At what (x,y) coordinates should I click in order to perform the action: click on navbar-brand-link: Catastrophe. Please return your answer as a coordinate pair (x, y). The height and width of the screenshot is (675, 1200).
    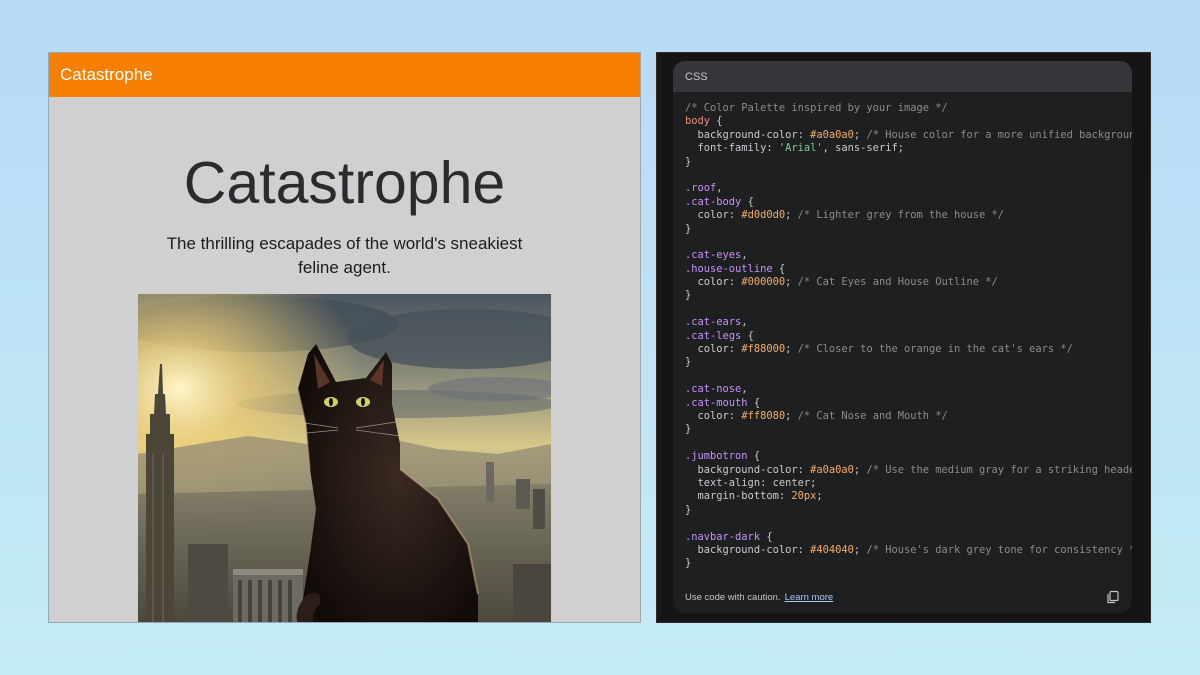
    Looking at the image, I should click on (106, 75).